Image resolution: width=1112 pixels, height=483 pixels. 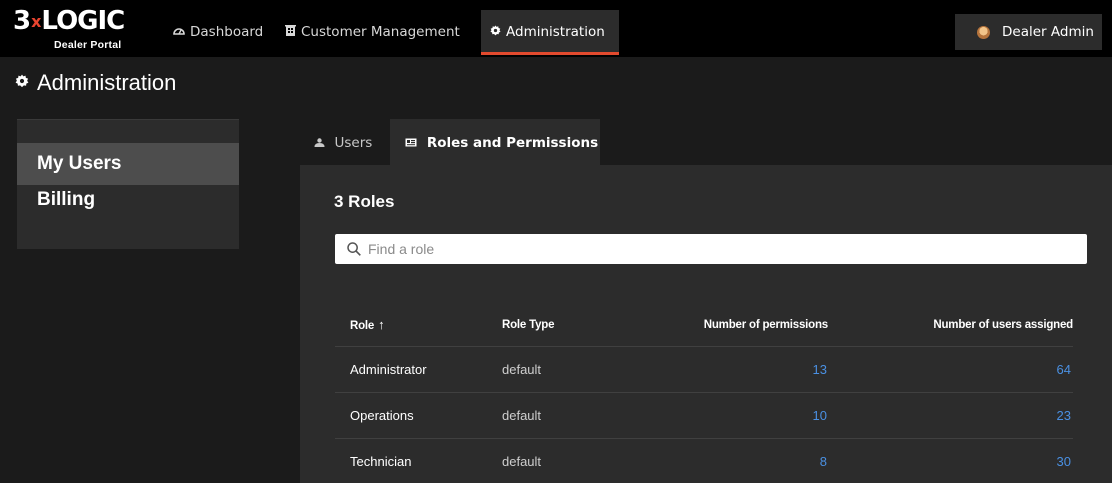 I want to click on nav-customer-management: Customer Management, so click(x=372, y=28).